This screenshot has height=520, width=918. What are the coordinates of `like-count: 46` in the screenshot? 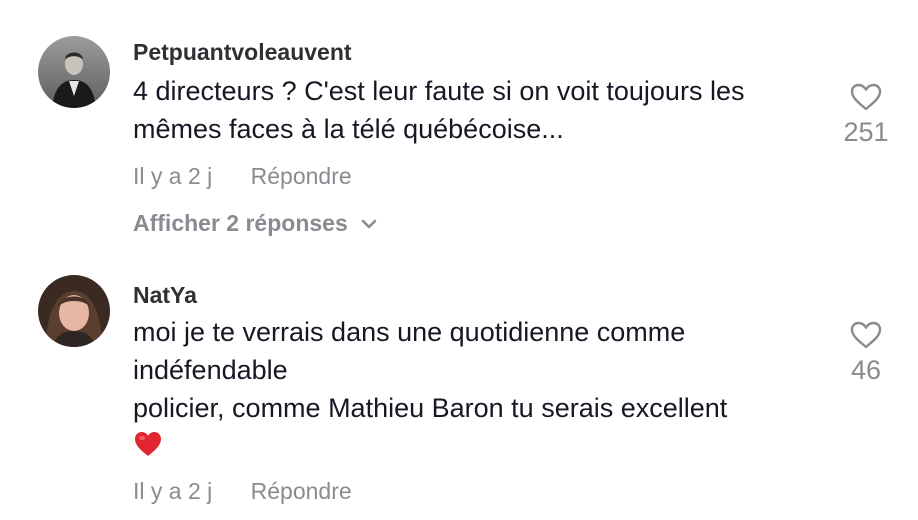 It's located at (866, 370).